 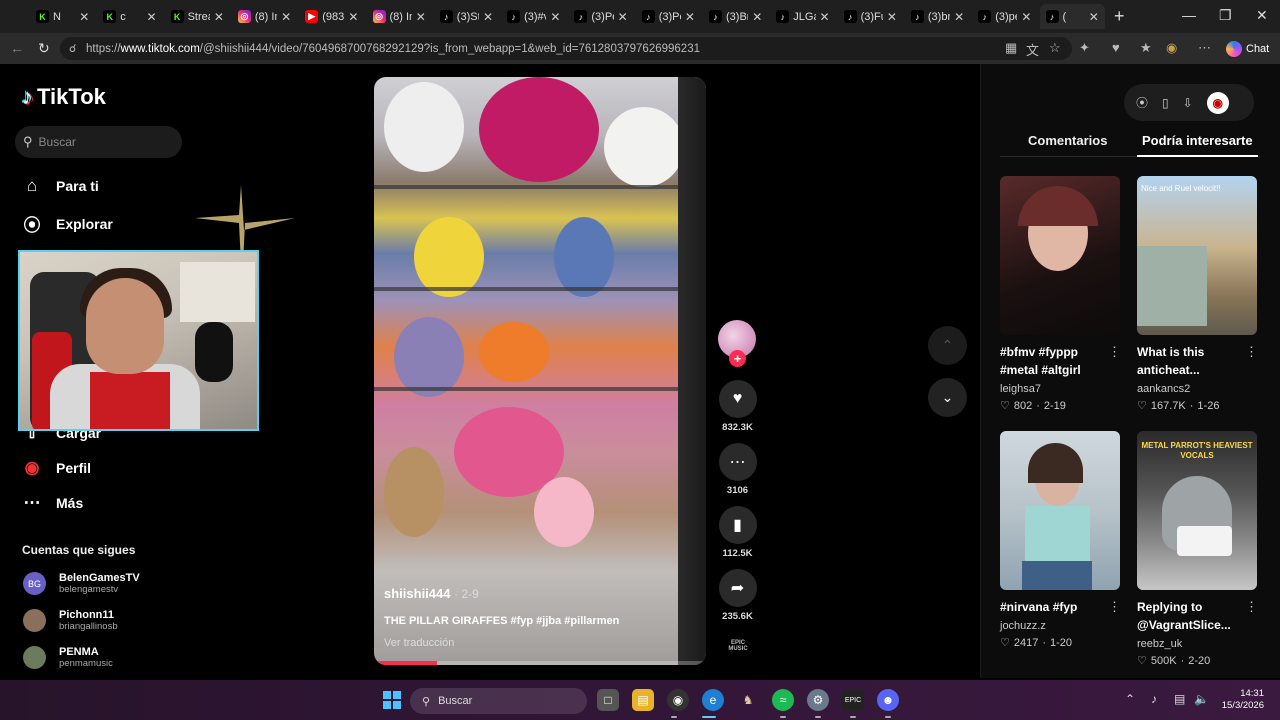 What do you see at coordinates (1165, 103) in the screenshot?
I see `phone-icon: ▯` at bounding box center [1165, 103].